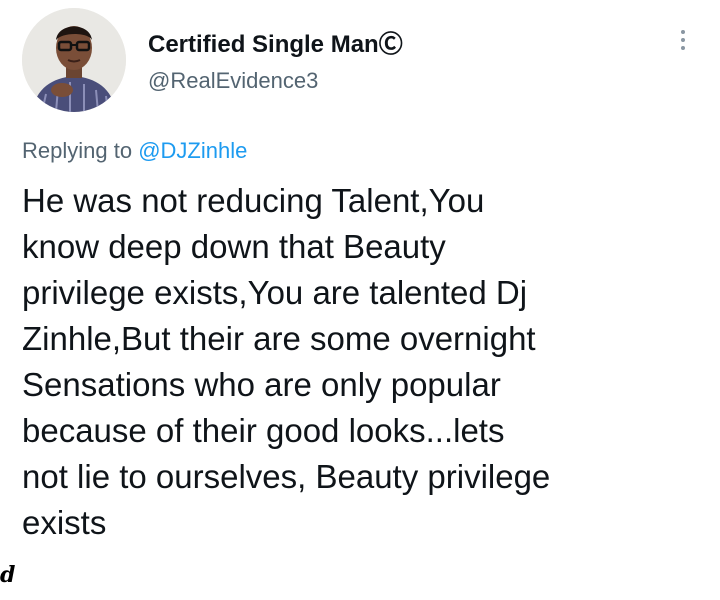  Describe the element at coordinates (275, 41) in the screenshot. I see `author-display-name: Certified Single ManⒸ` at that location.